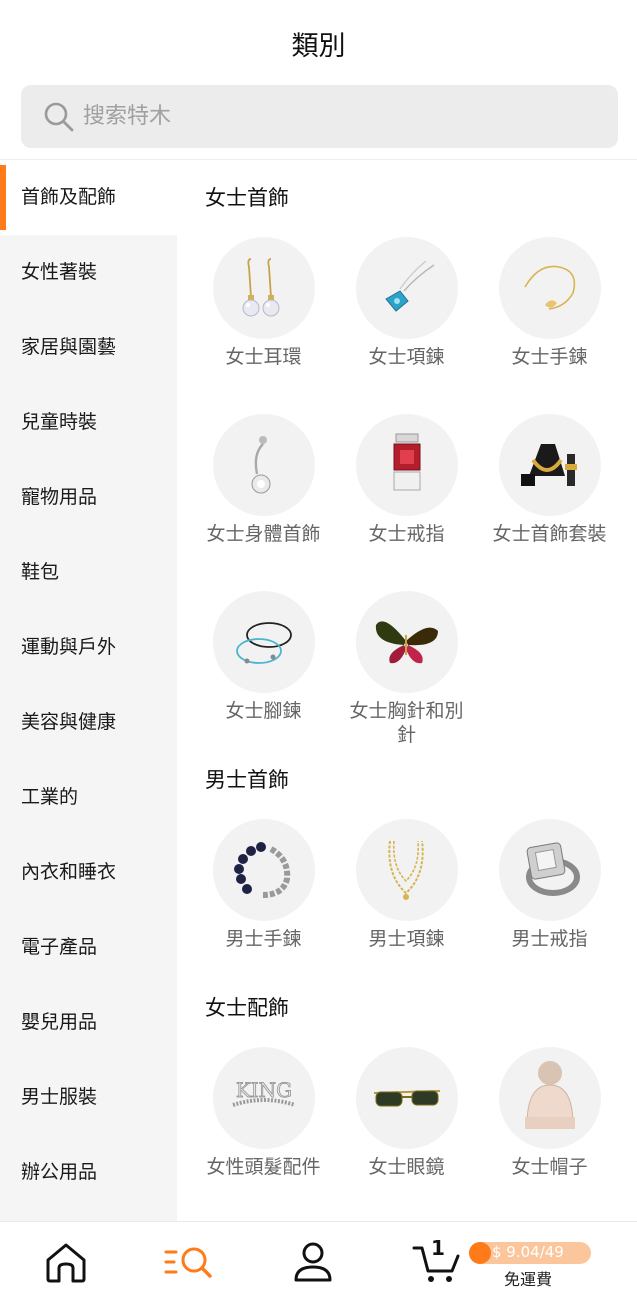  I want to click on svg-text: KING, so click(263, 1090).